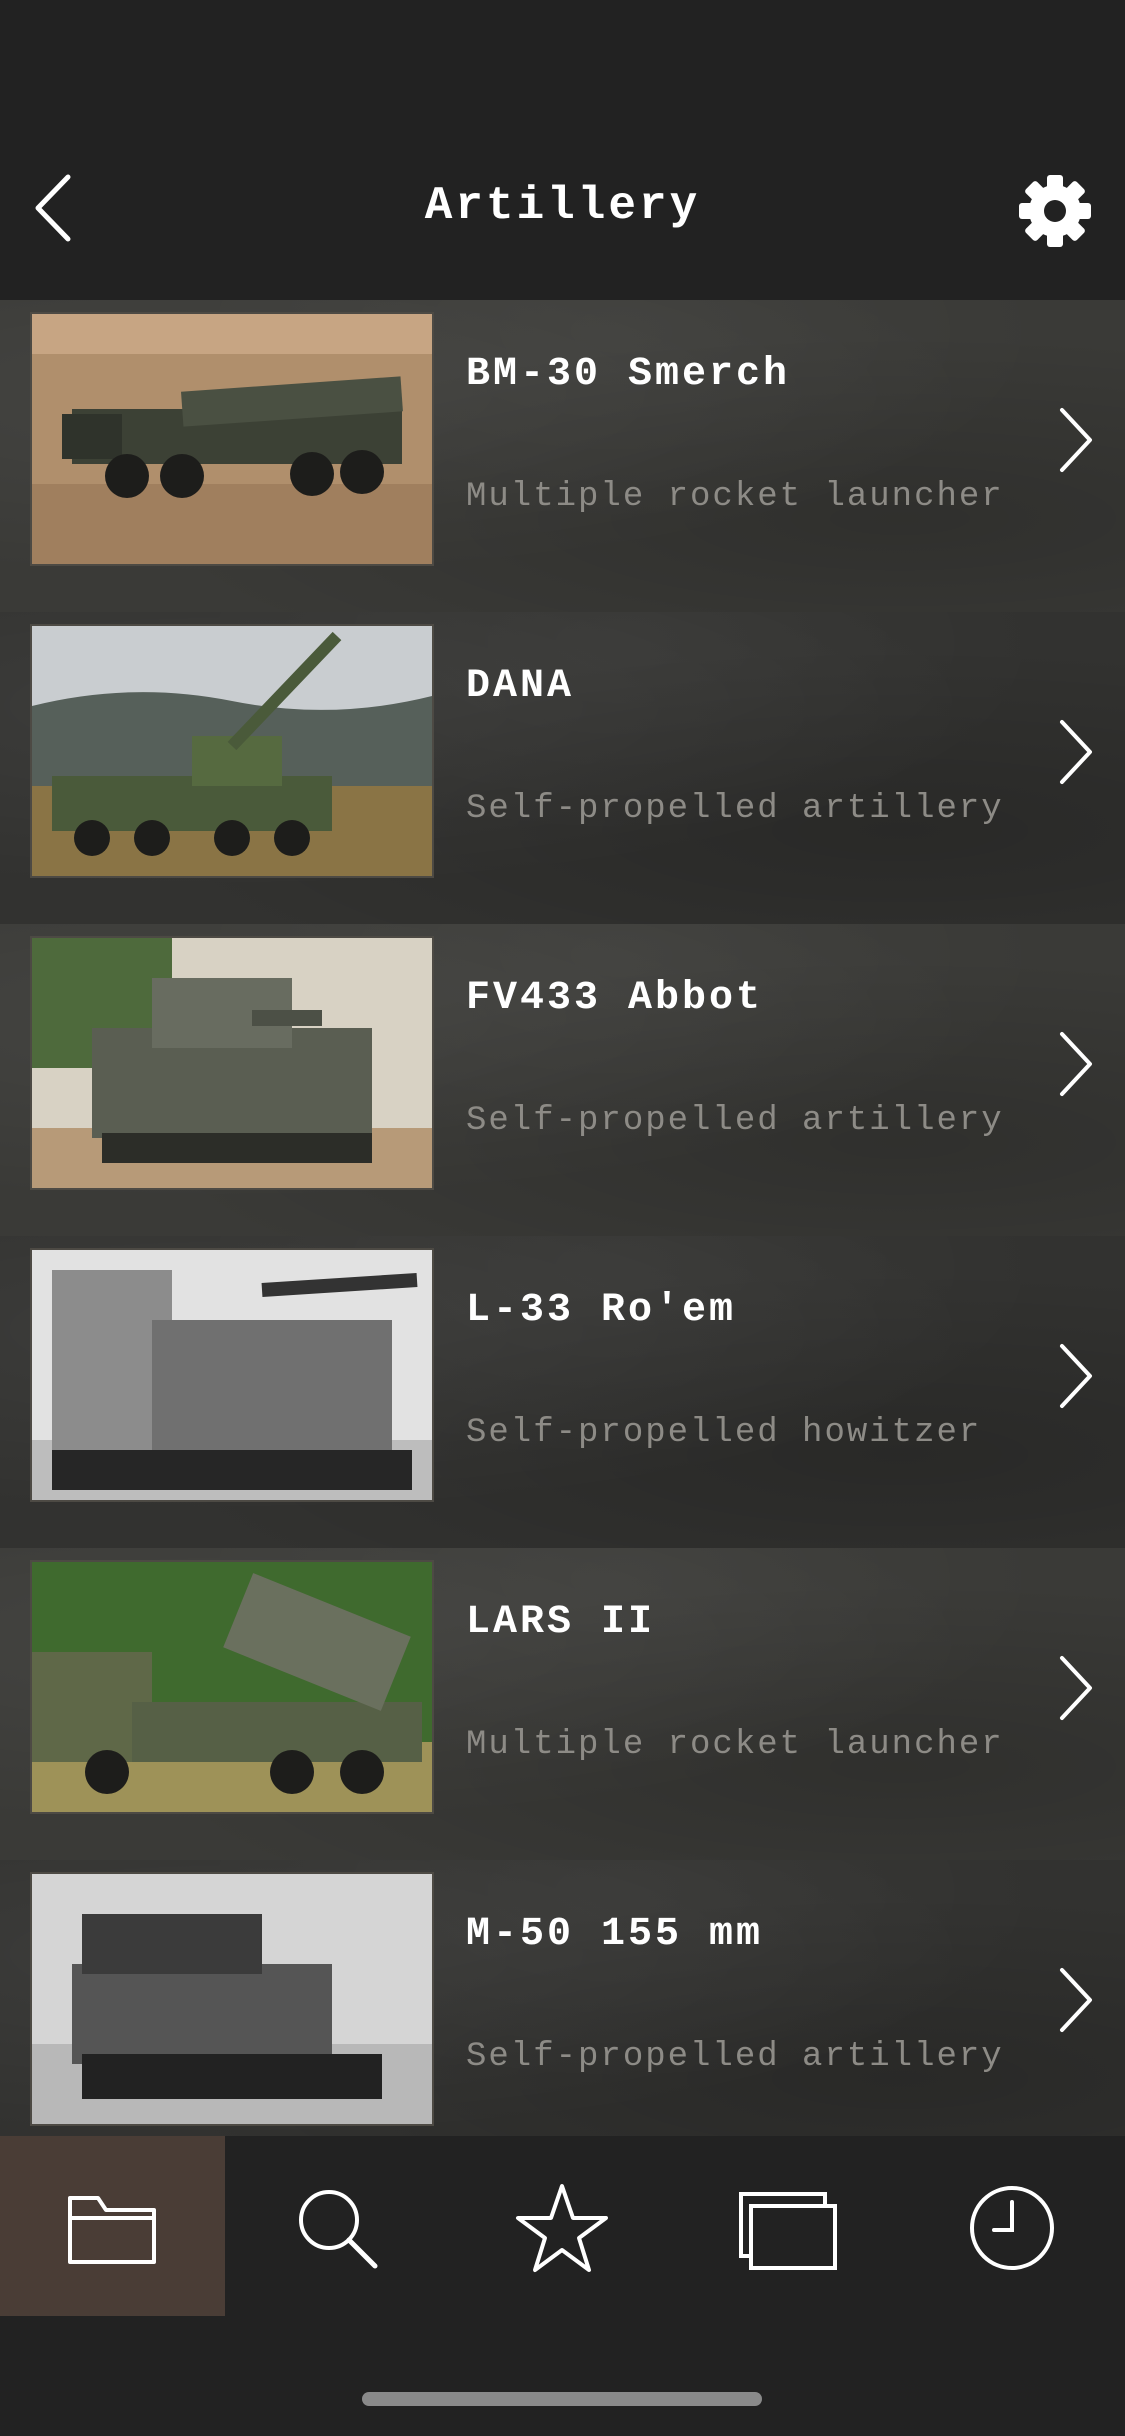 The height and width of the screenshot is (2436, 1125). I want to click on item-title: LARS II, so click(561, 1622).